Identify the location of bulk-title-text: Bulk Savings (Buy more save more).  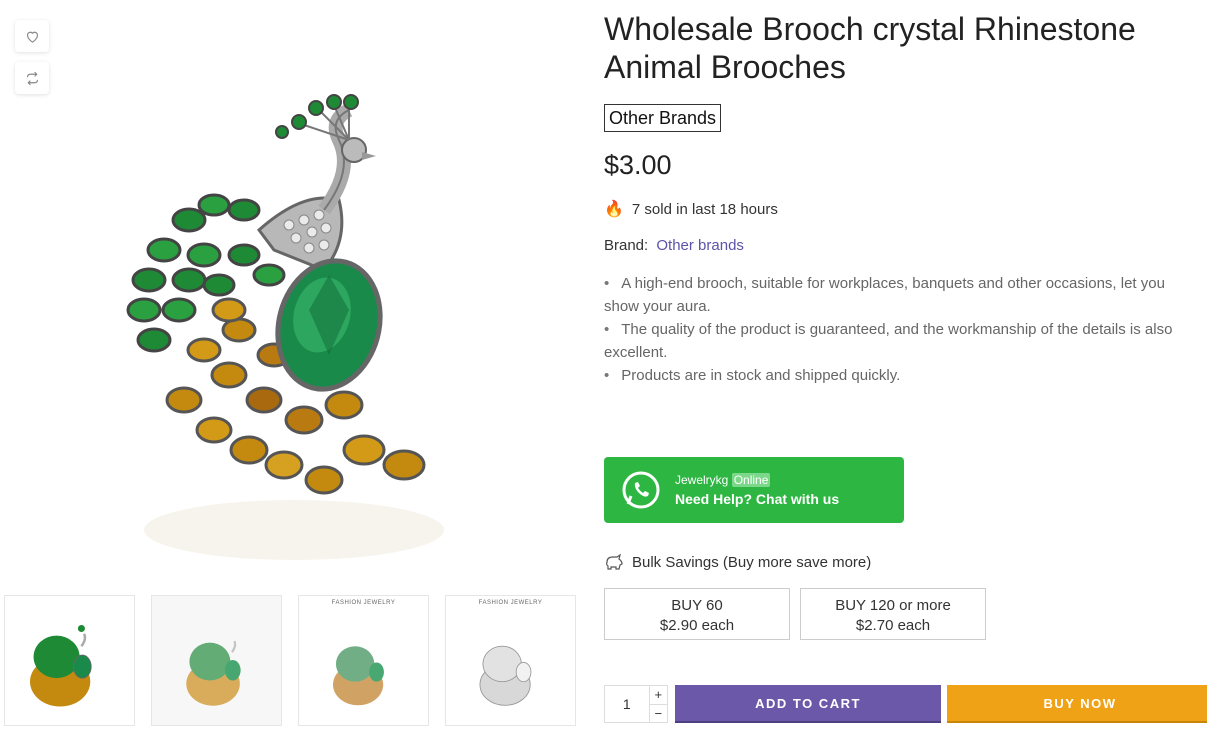
(752, 562).